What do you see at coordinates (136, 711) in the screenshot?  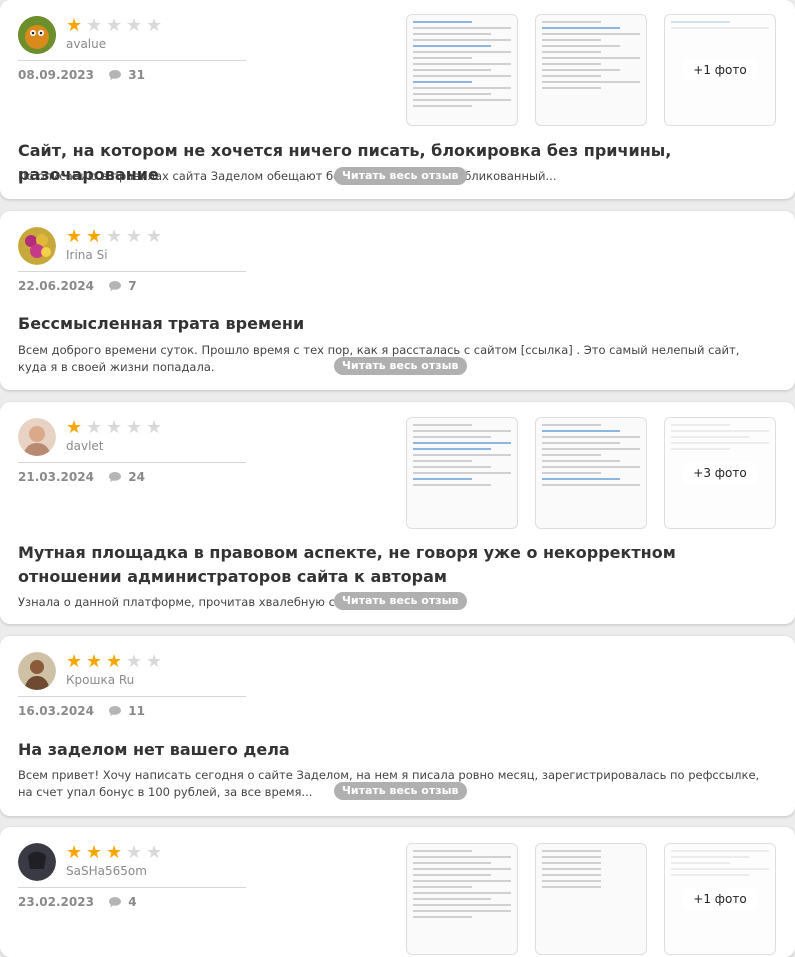 I see `comment-count: 11` at bounding box center [136, 711].